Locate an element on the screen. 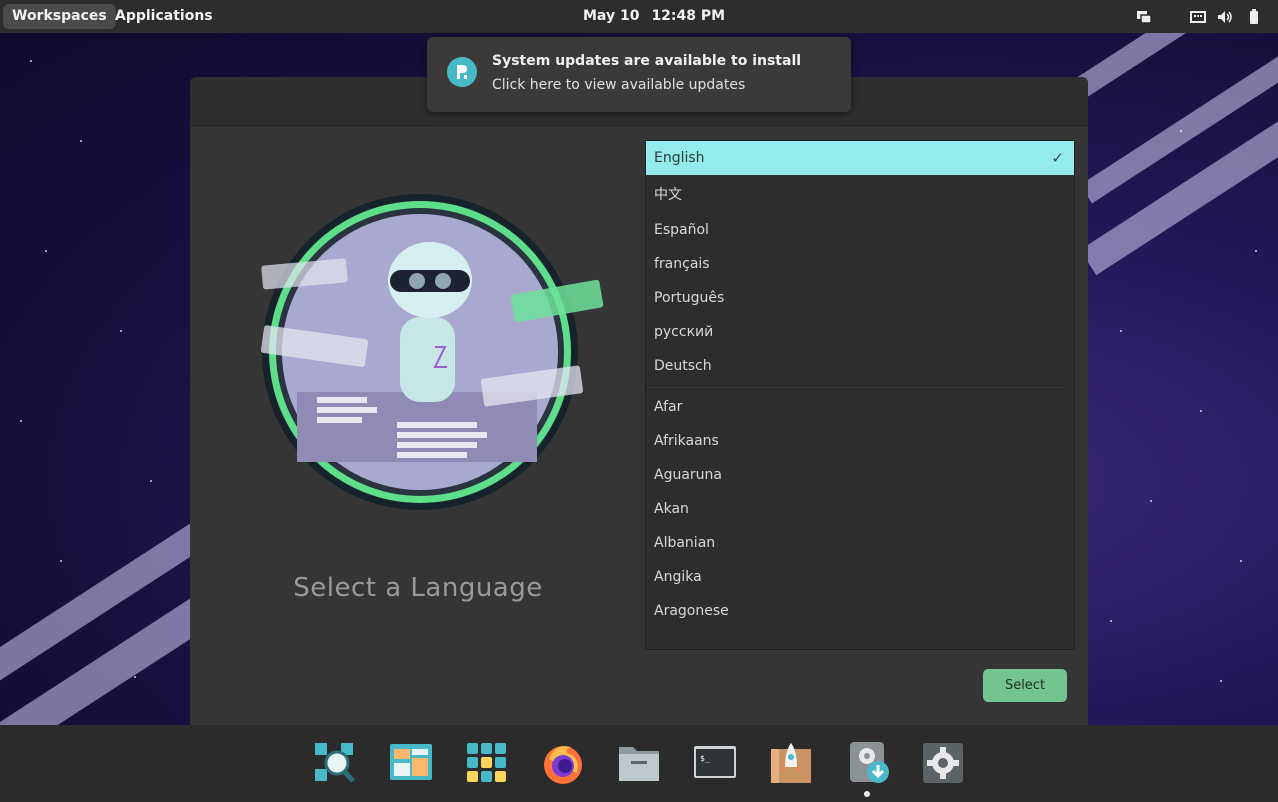  time-label: 12:48 PM is located at coordinates (688, 16).